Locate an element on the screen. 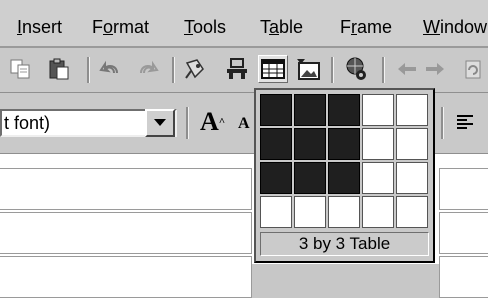 The width and height of the screenshot is (488, 298). web-link-icon is located at coordinates (357, 69).